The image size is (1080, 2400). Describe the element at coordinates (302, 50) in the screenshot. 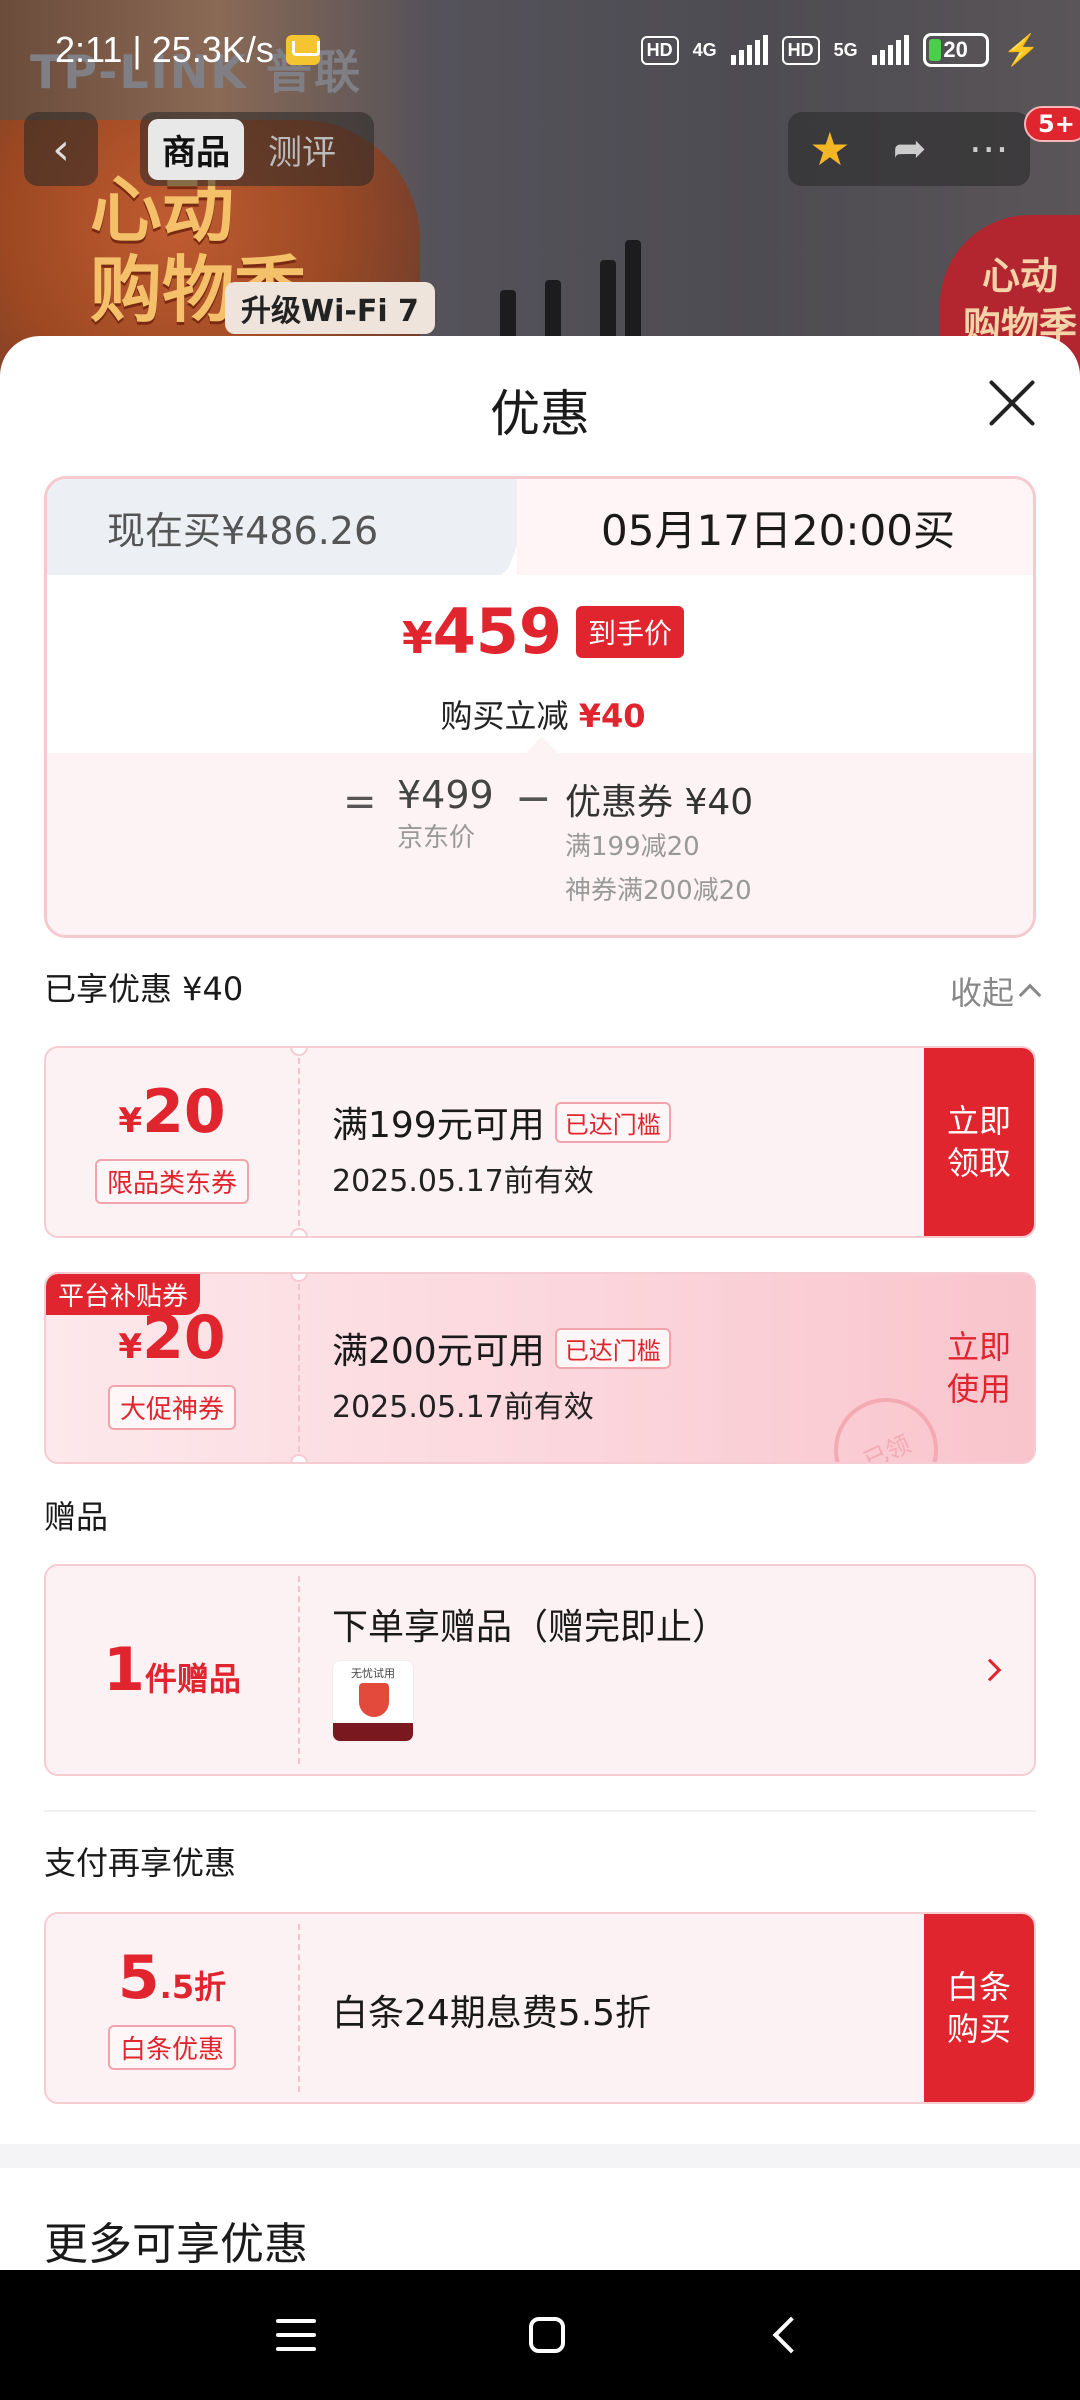

I see `mail-icon` at that location.